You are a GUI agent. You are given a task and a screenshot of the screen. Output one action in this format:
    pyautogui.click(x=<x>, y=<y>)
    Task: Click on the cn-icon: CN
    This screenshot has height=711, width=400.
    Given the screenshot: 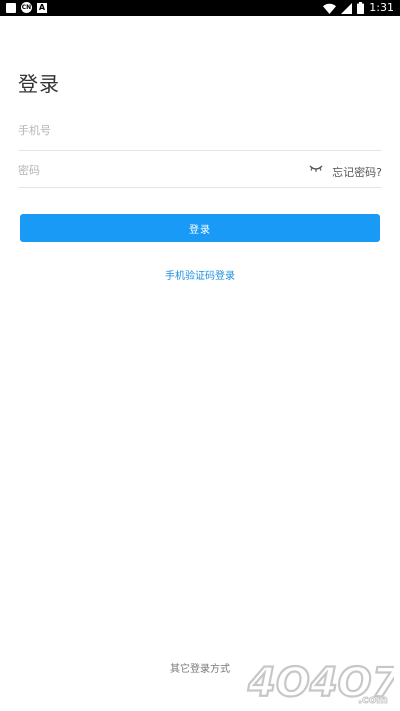 What is the action you would take?
    pyautogui.click(x=26, y=7)
    